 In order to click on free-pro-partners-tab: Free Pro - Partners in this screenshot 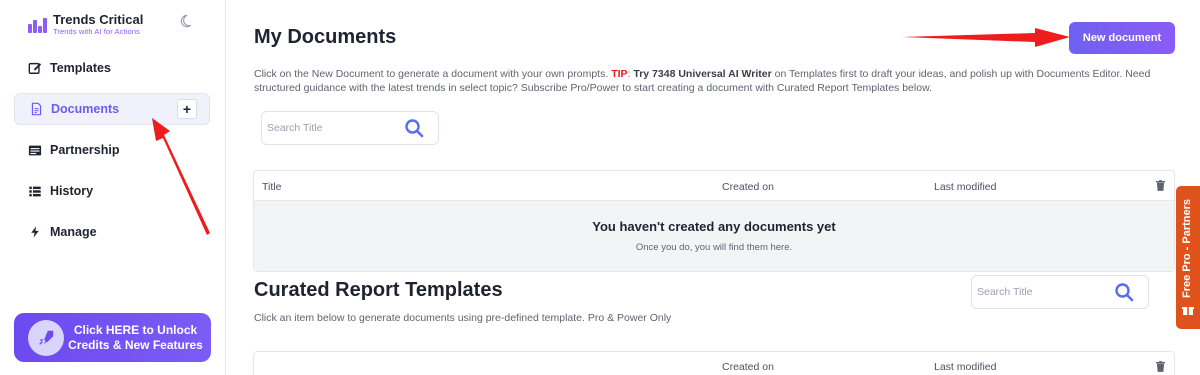, I will do `click(1188, 257)`.